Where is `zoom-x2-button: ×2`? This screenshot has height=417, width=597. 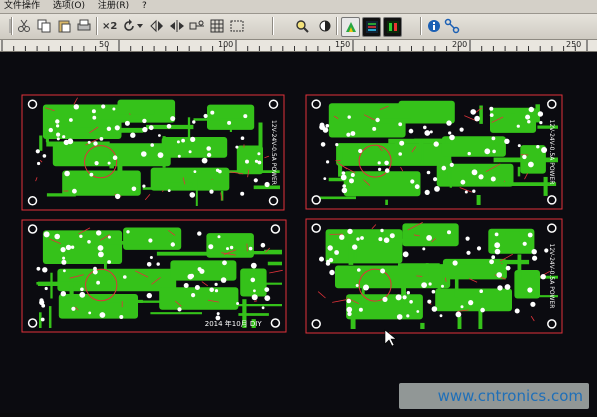
zoom-x2-button: ×2 is located at coordinates (109, 26).